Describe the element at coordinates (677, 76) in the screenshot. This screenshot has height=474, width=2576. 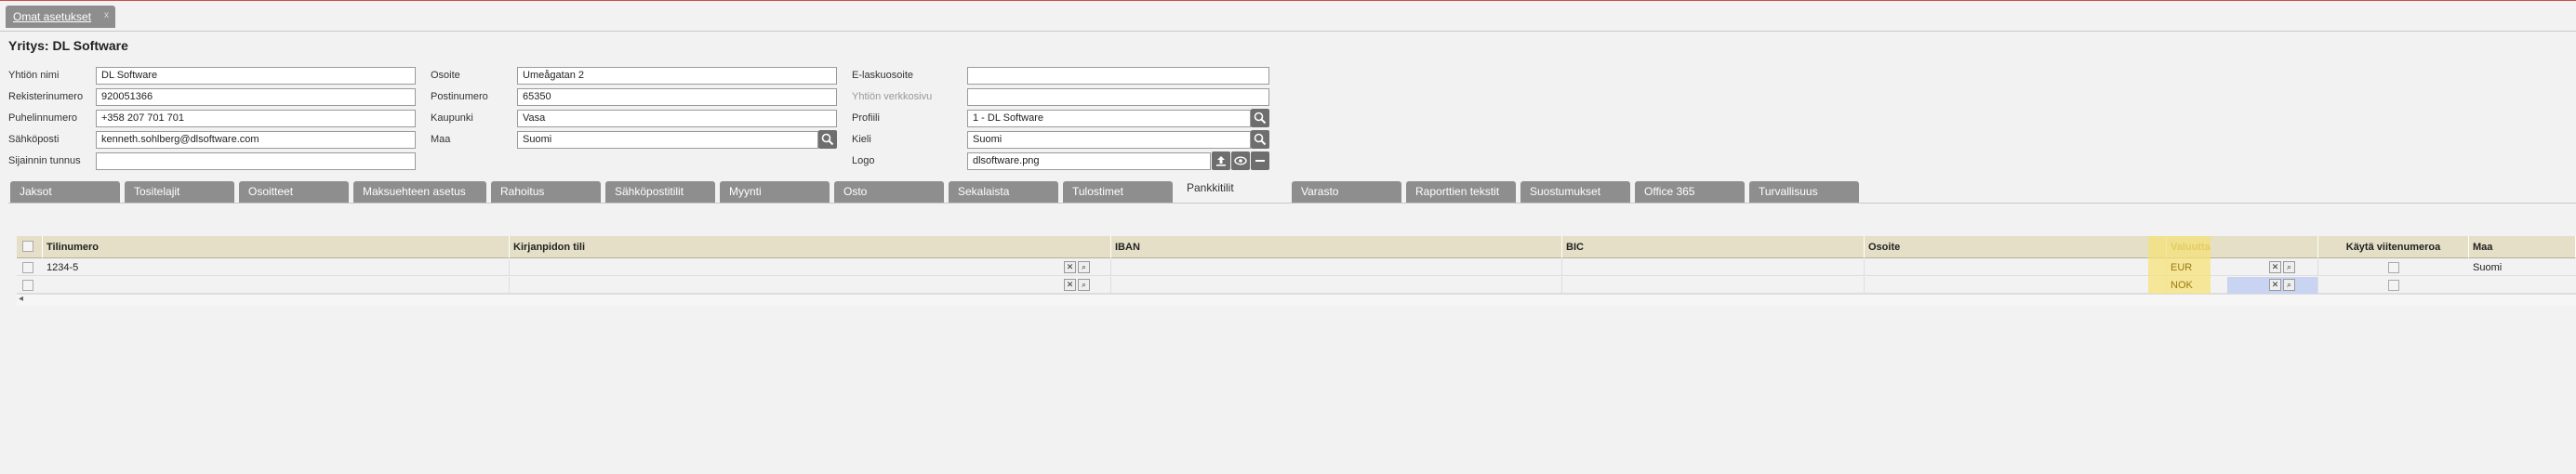
I see `address-field: Umeågatan 2` at that location.